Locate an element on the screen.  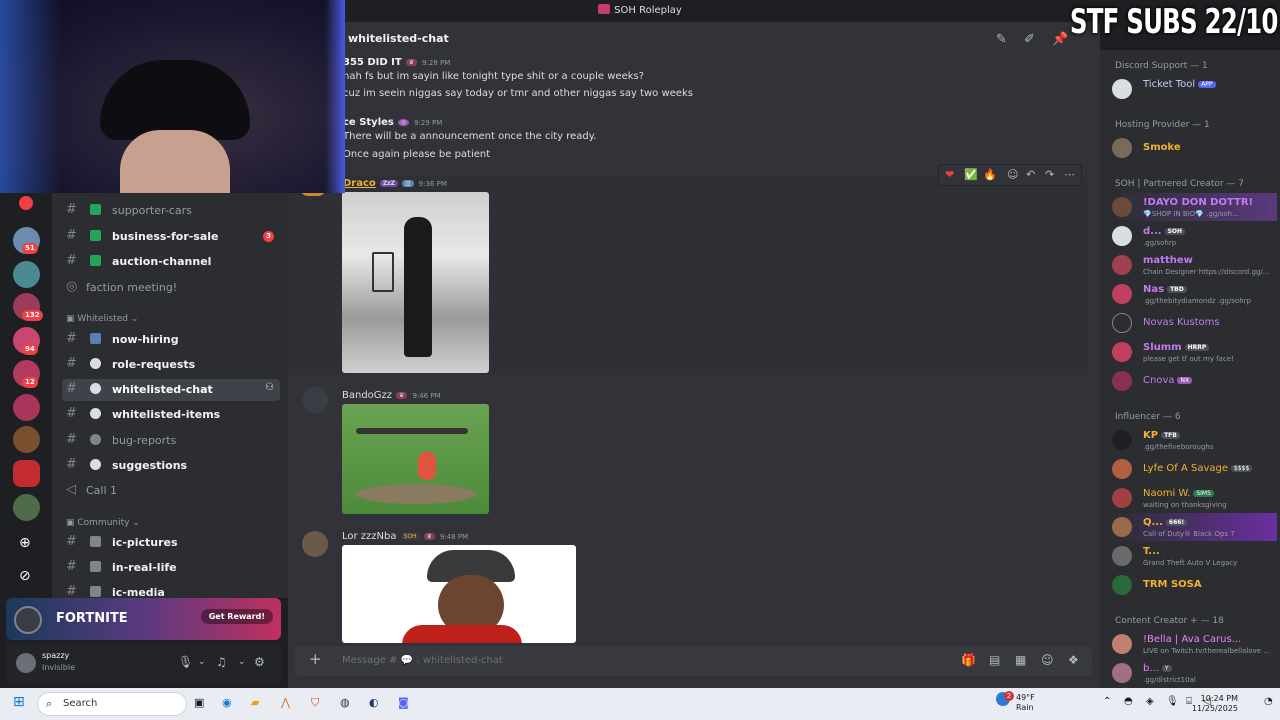
channel-ic-media: # ic-media is located at coordinates (171, 590).